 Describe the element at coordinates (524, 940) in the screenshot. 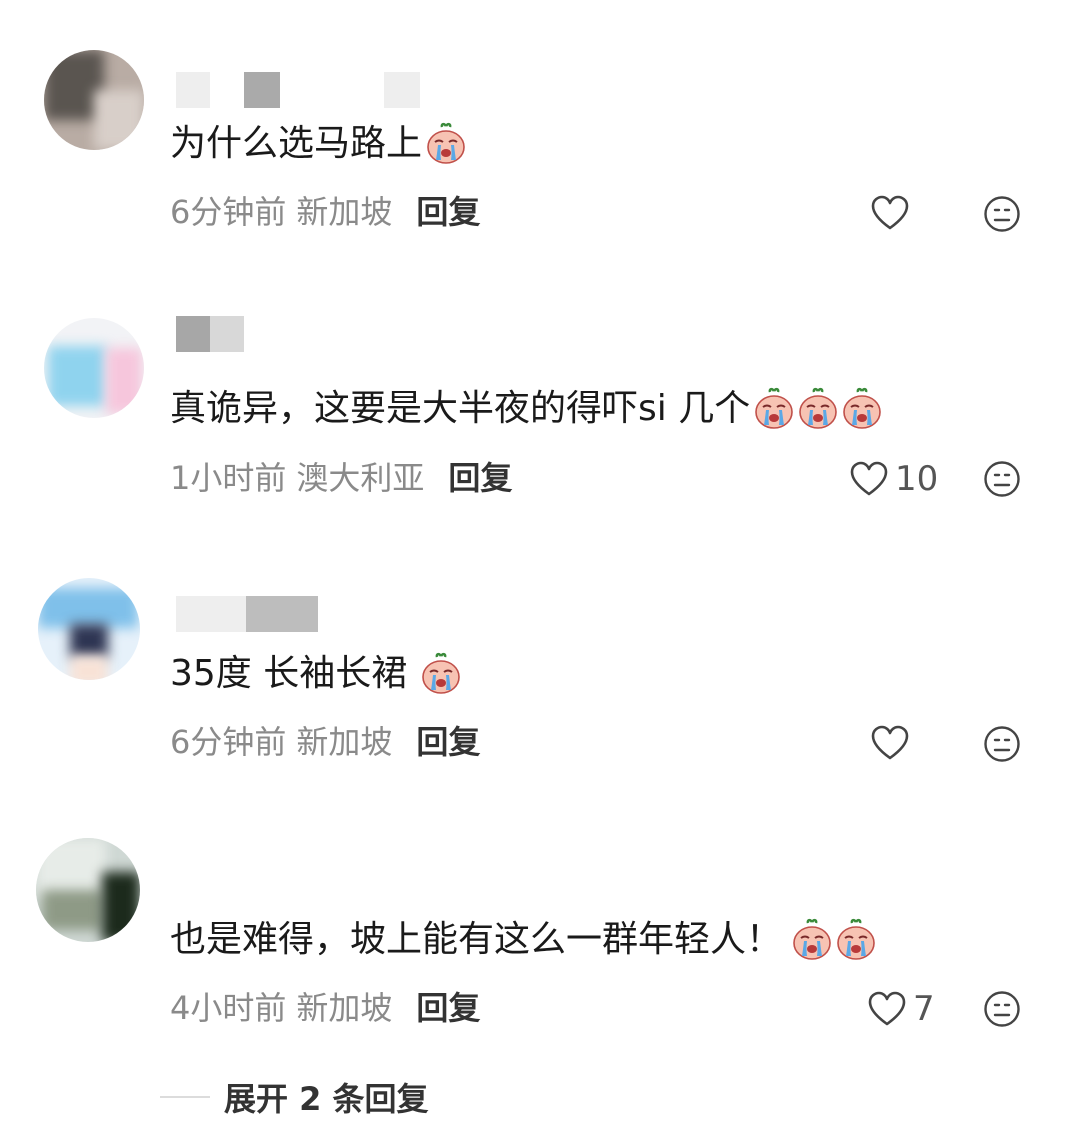

I see `comment-text: 也是难得，坡上能有这么一群年轻人！` at that location.